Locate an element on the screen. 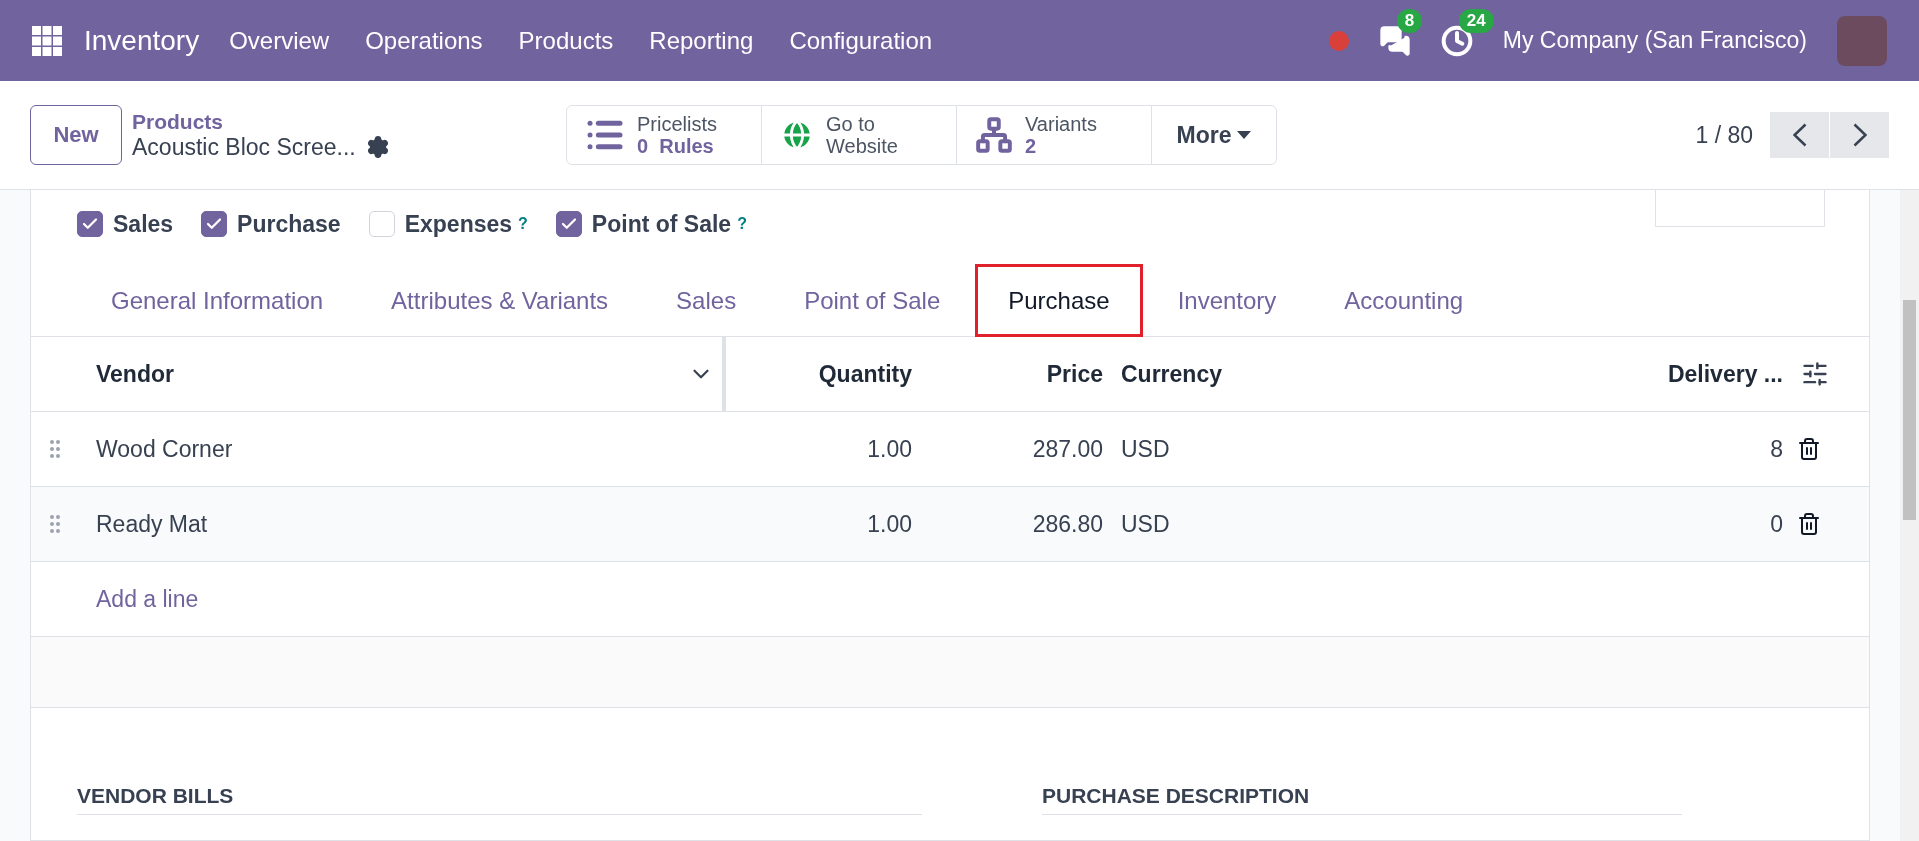 Image resolution: width=1919 pixels, height=841 pixels. column-header: Vendor is located at coordinates (144, 374).